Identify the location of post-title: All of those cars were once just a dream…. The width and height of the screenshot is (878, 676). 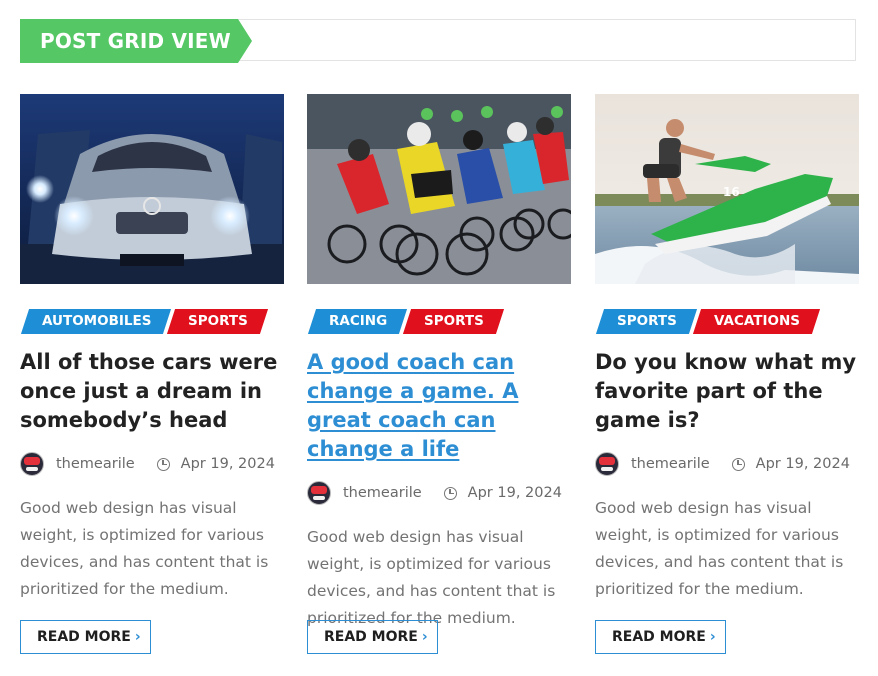
(152, 391).